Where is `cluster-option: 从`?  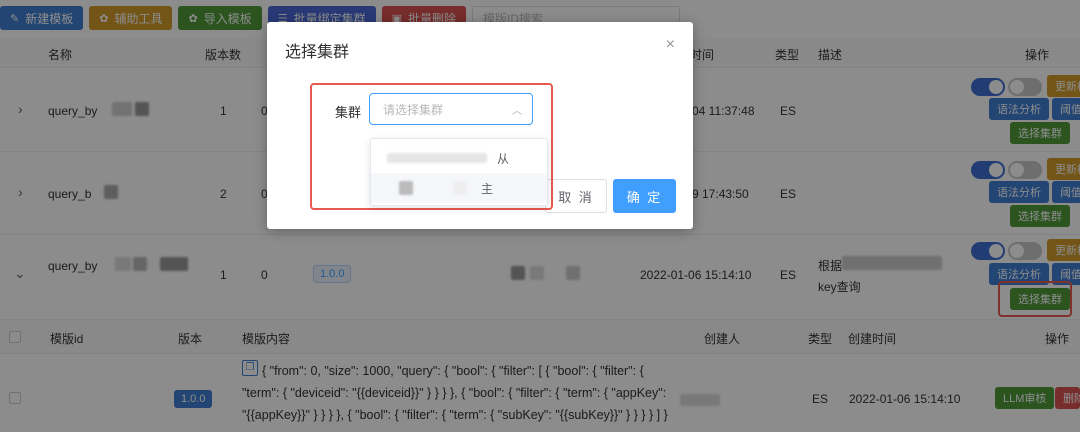 cluster-option: 从 is located at coordinates (459, 158).